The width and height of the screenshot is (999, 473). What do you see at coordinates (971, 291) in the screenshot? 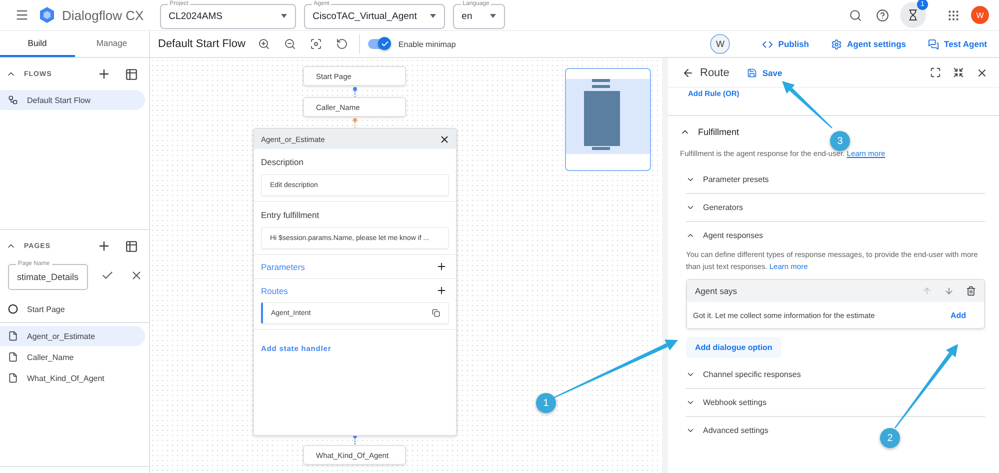
I see `delete-icon` at bounding box center [971, 291].